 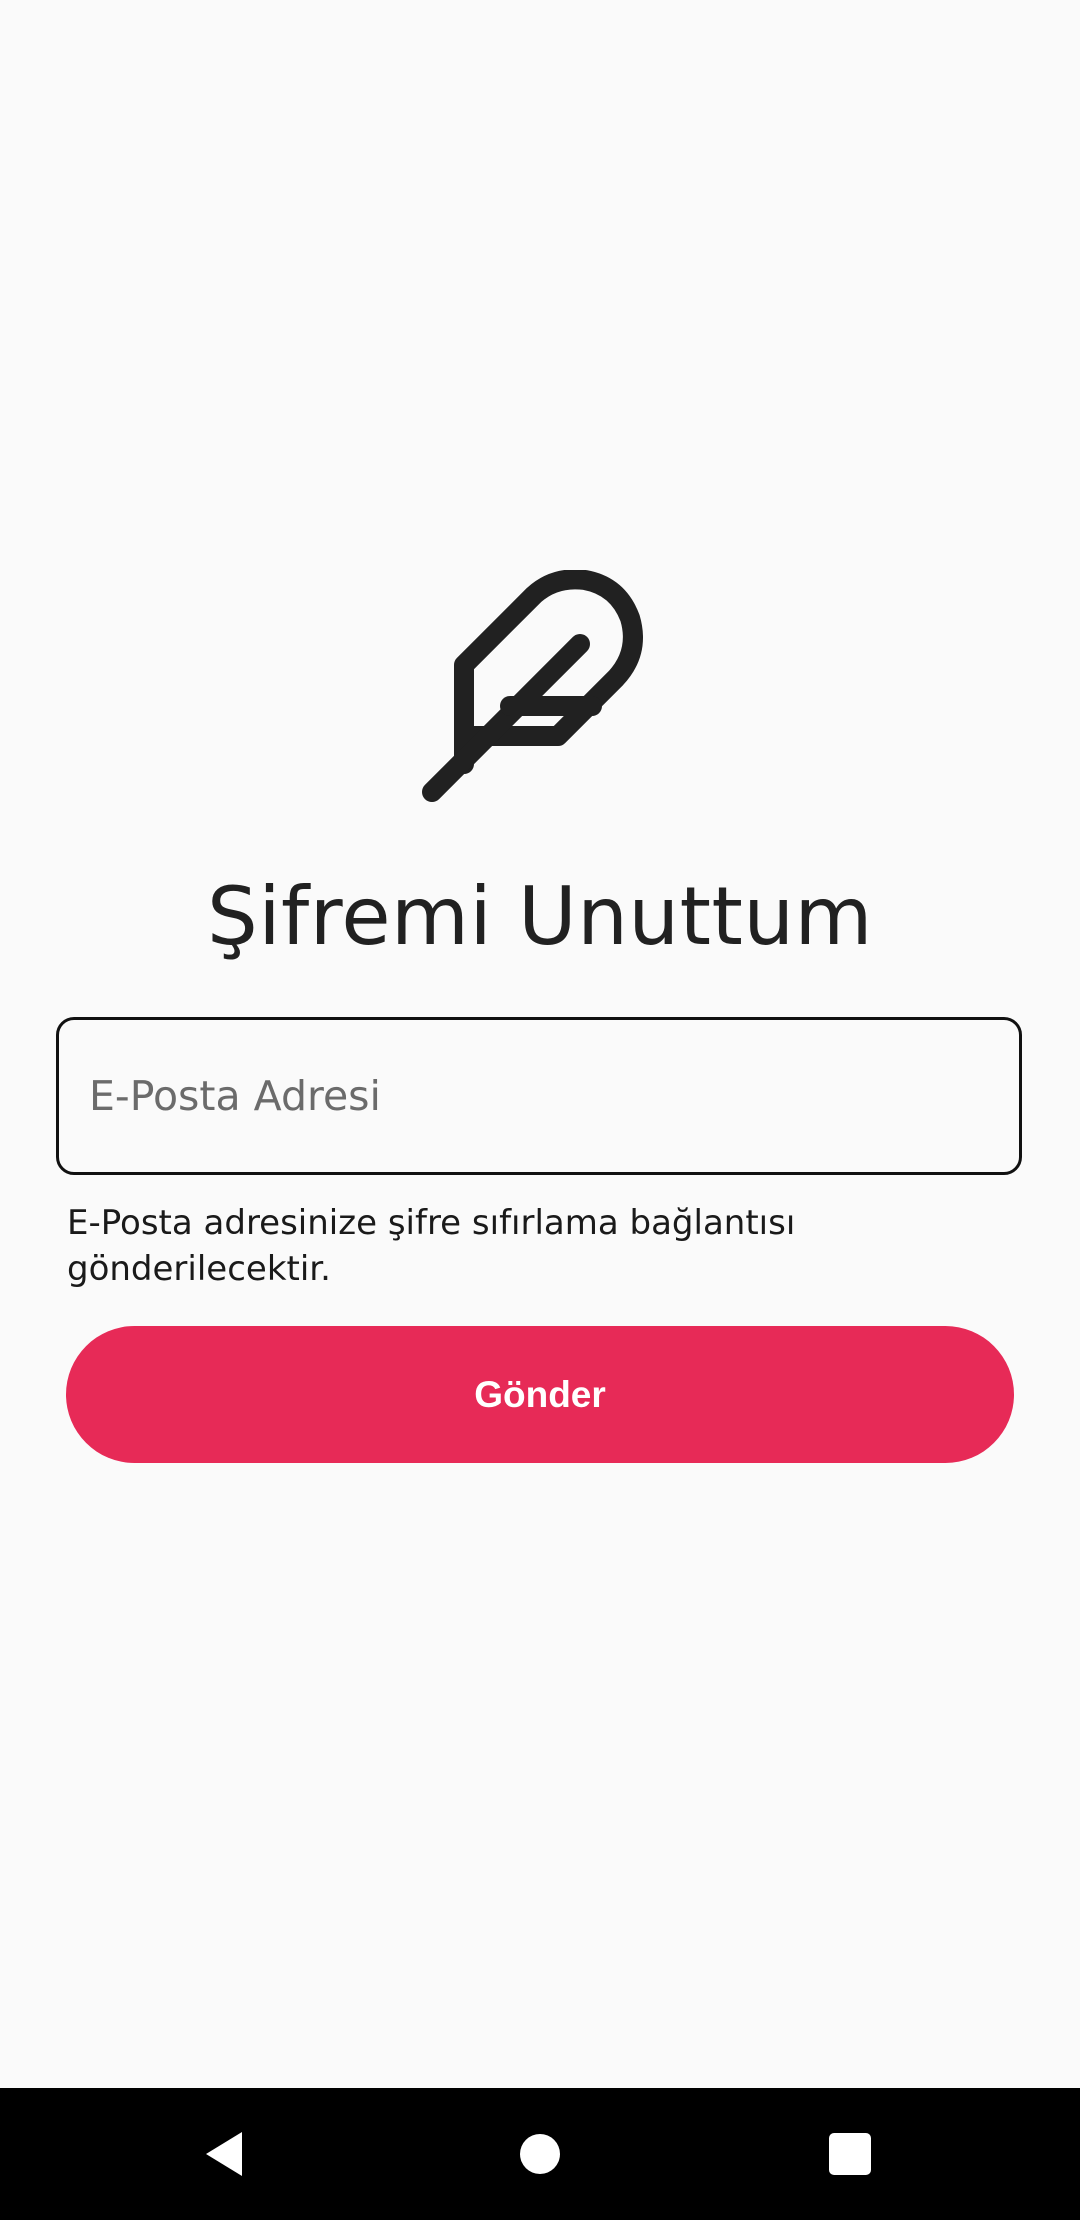 I want to click on send-button: Gönder, so click(x=540, y=1394).